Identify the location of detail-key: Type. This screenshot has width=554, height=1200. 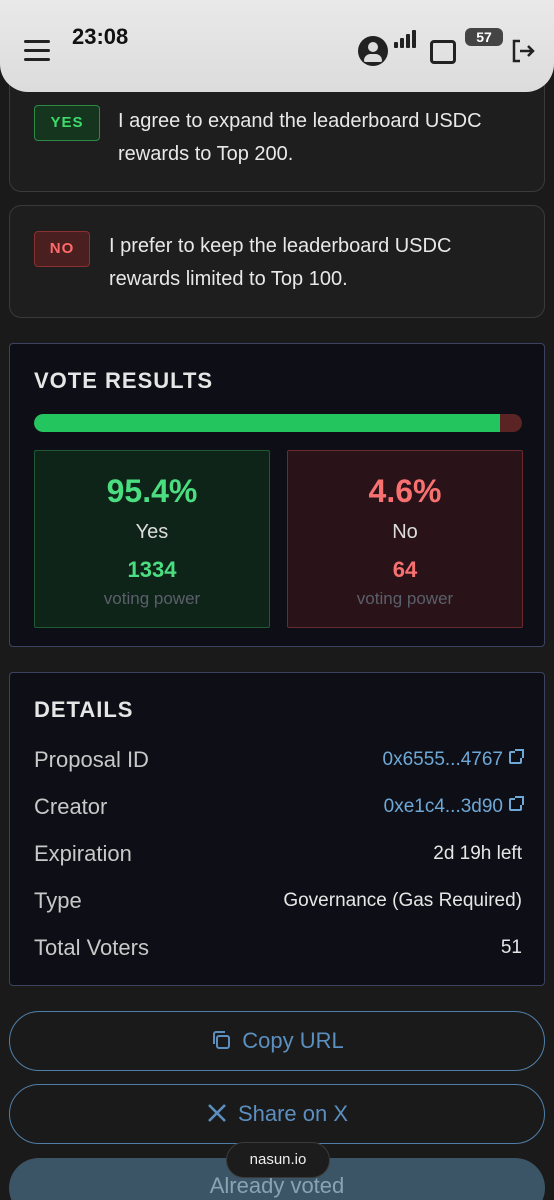
(58, 900).